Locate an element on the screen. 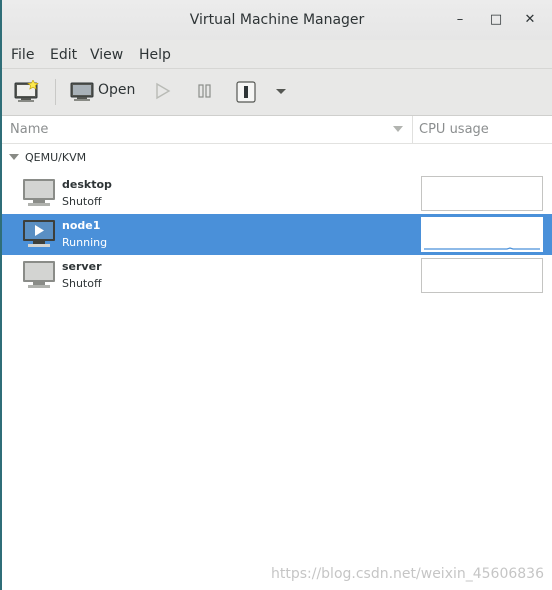 Image resolution: width=552 pixels, height=590 pixels. open-button: Open is located at coordinates (103, 92).